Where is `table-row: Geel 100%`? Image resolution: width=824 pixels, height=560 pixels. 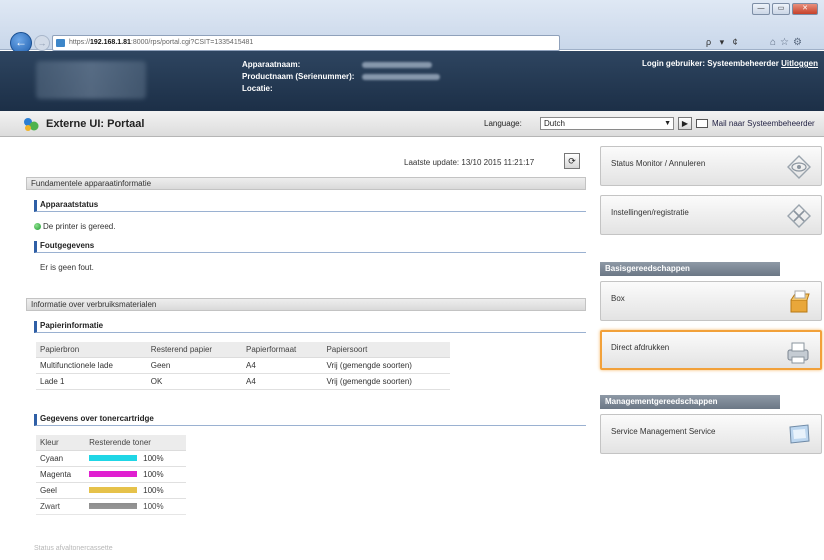
table-row: Geel 100% is located at coordinates (111, 490).